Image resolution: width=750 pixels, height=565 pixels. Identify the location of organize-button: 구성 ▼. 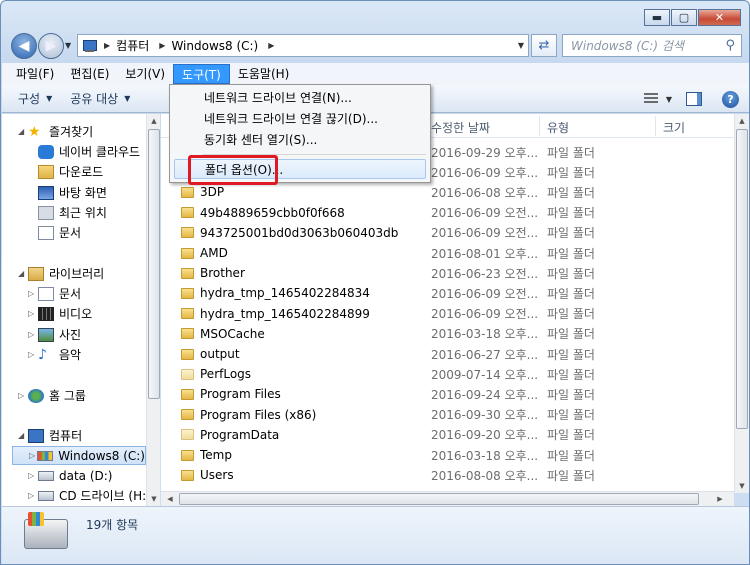
(35, 98).